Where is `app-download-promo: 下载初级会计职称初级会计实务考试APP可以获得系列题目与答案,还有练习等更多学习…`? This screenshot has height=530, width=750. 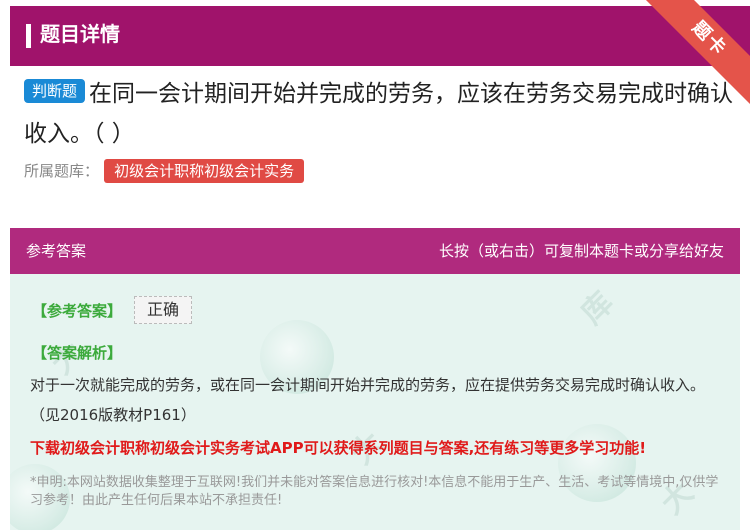
app-download-promo: 下载初级会计职称初级会计实务考试APP可以获得系列题目与答案,还有练习等更多学习… is located at coordinates (380, 448).